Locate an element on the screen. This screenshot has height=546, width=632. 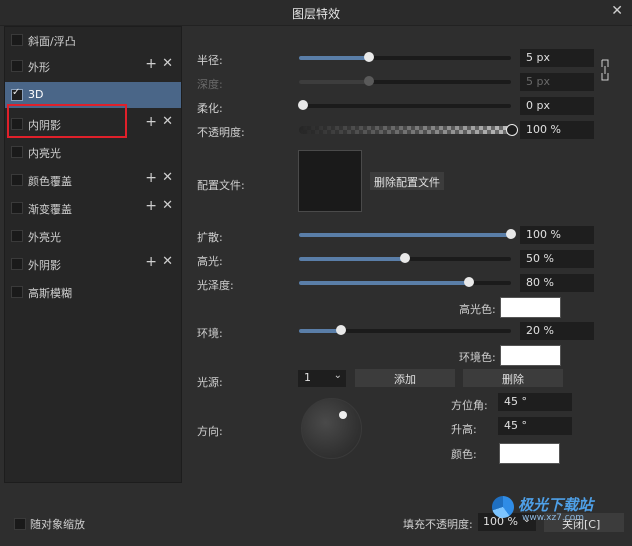
title-bar: 图层特效 ✕ is located at coordinates (316, 13).